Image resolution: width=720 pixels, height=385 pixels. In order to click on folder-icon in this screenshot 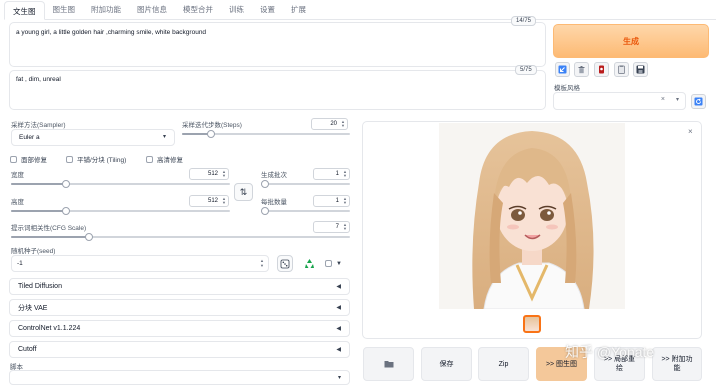, I will do `click(388, 364)`.